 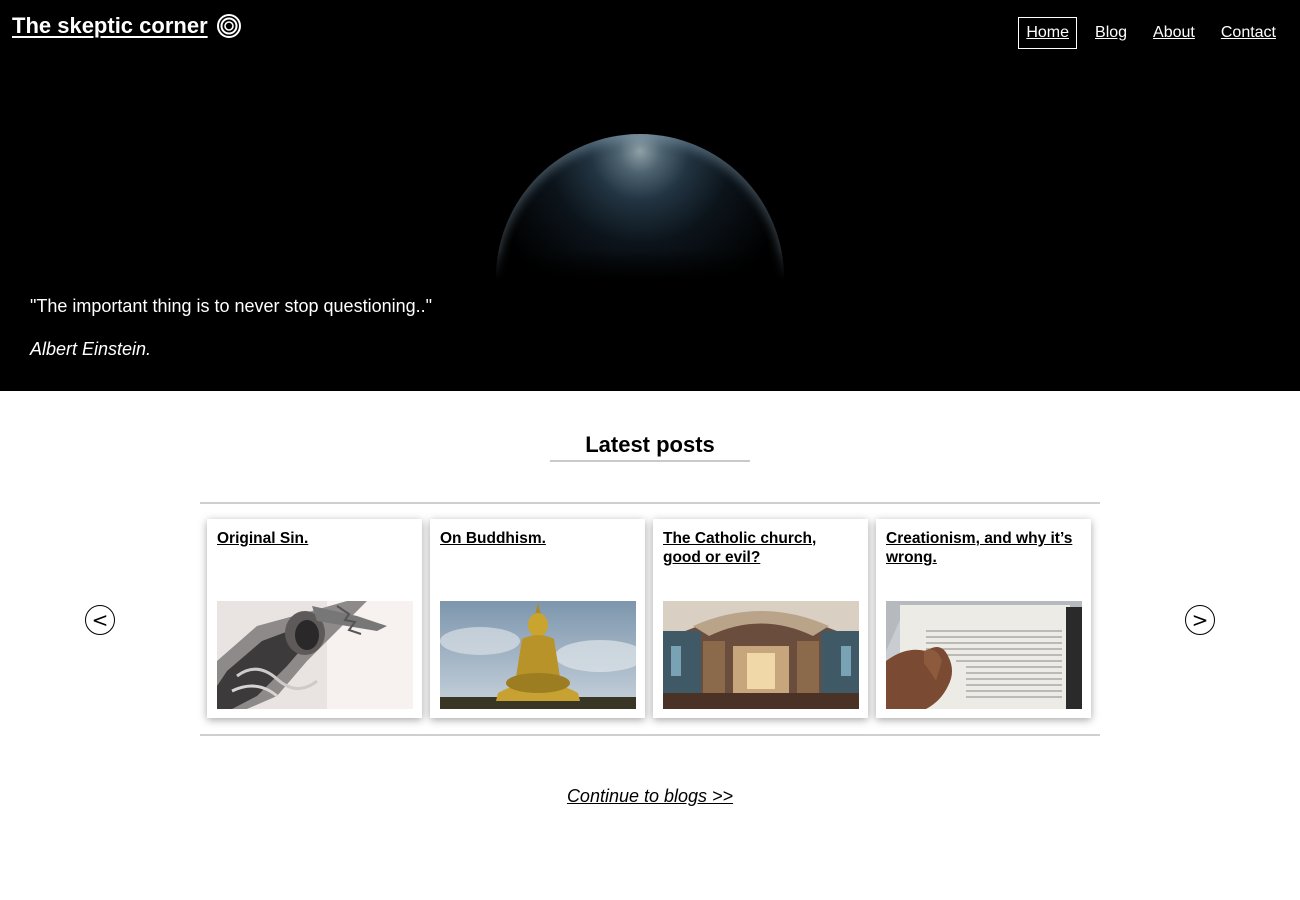 I want to click on post-title-link: Creationism, and why it’s wrong., so click(x=983, y=565).